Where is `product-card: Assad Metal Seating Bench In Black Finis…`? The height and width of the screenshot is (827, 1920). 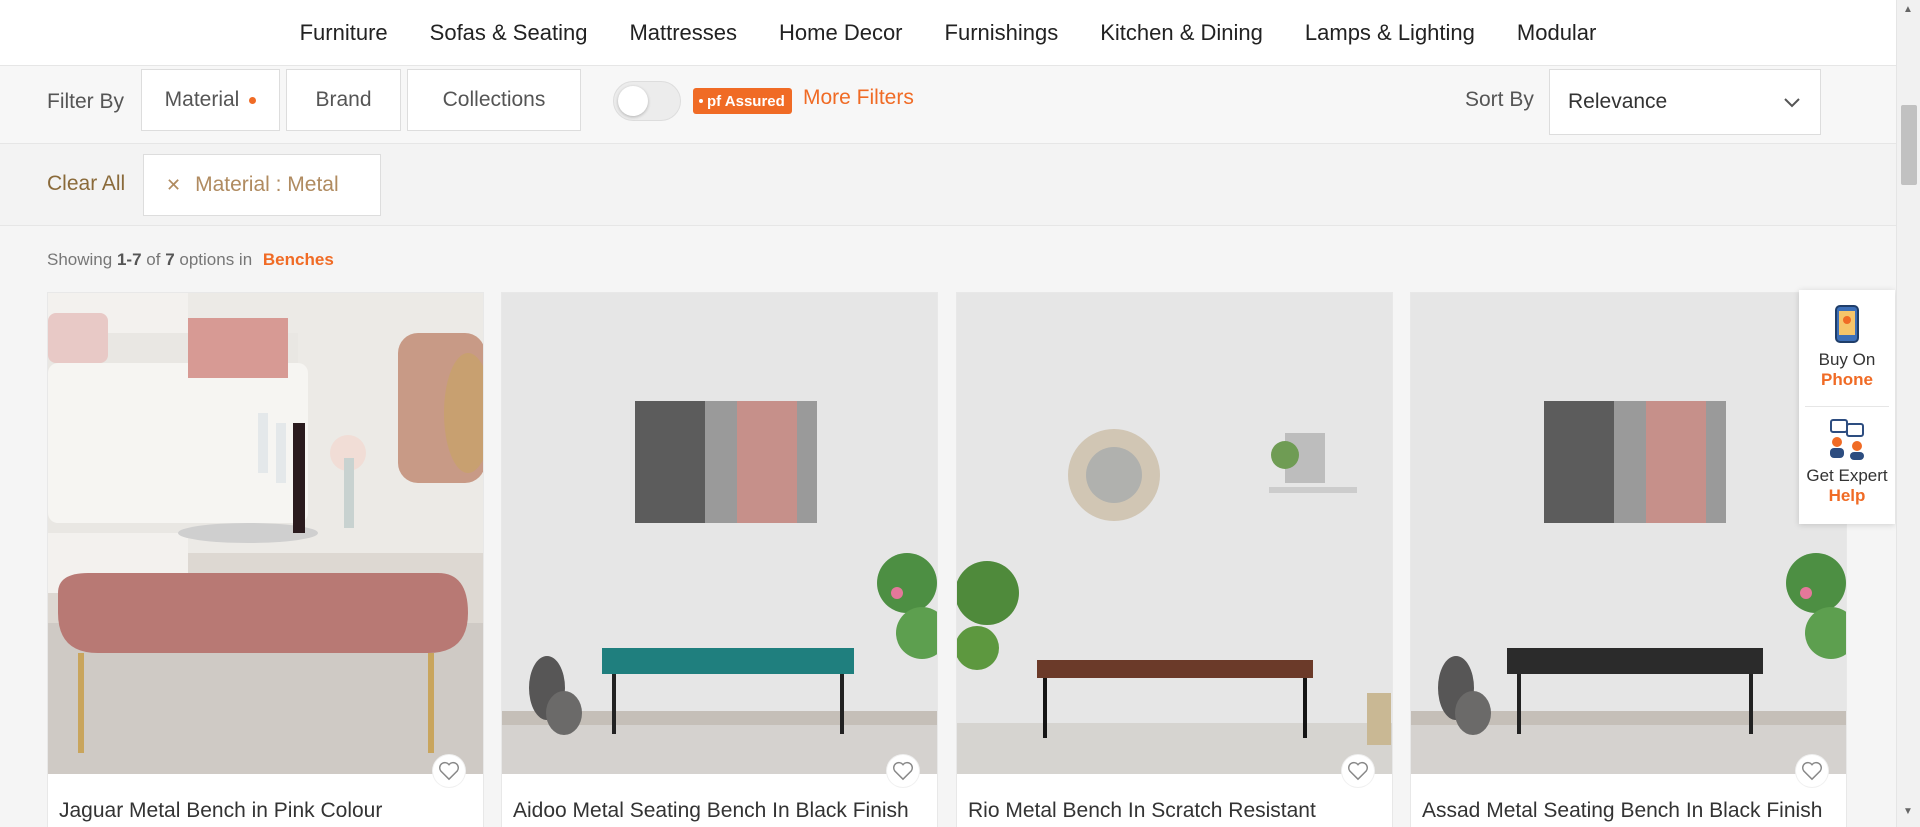
product-card: Assad Metal Seating Bench In Black Finis… is located at coordinates (1628, 559).